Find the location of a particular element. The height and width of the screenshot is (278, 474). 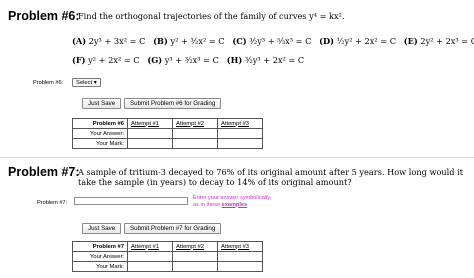

problem7-just-save-button: Just Save is located at coordinates (102, 228).